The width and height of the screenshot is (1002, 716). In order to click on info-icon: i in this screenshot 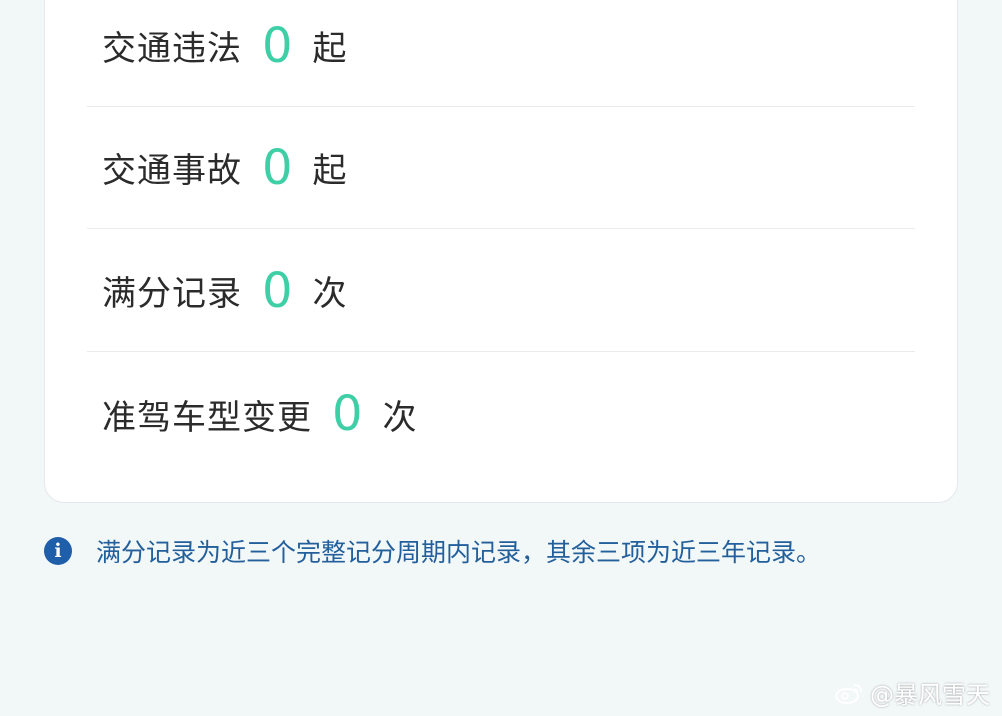, I will do `click(58, 551)`.